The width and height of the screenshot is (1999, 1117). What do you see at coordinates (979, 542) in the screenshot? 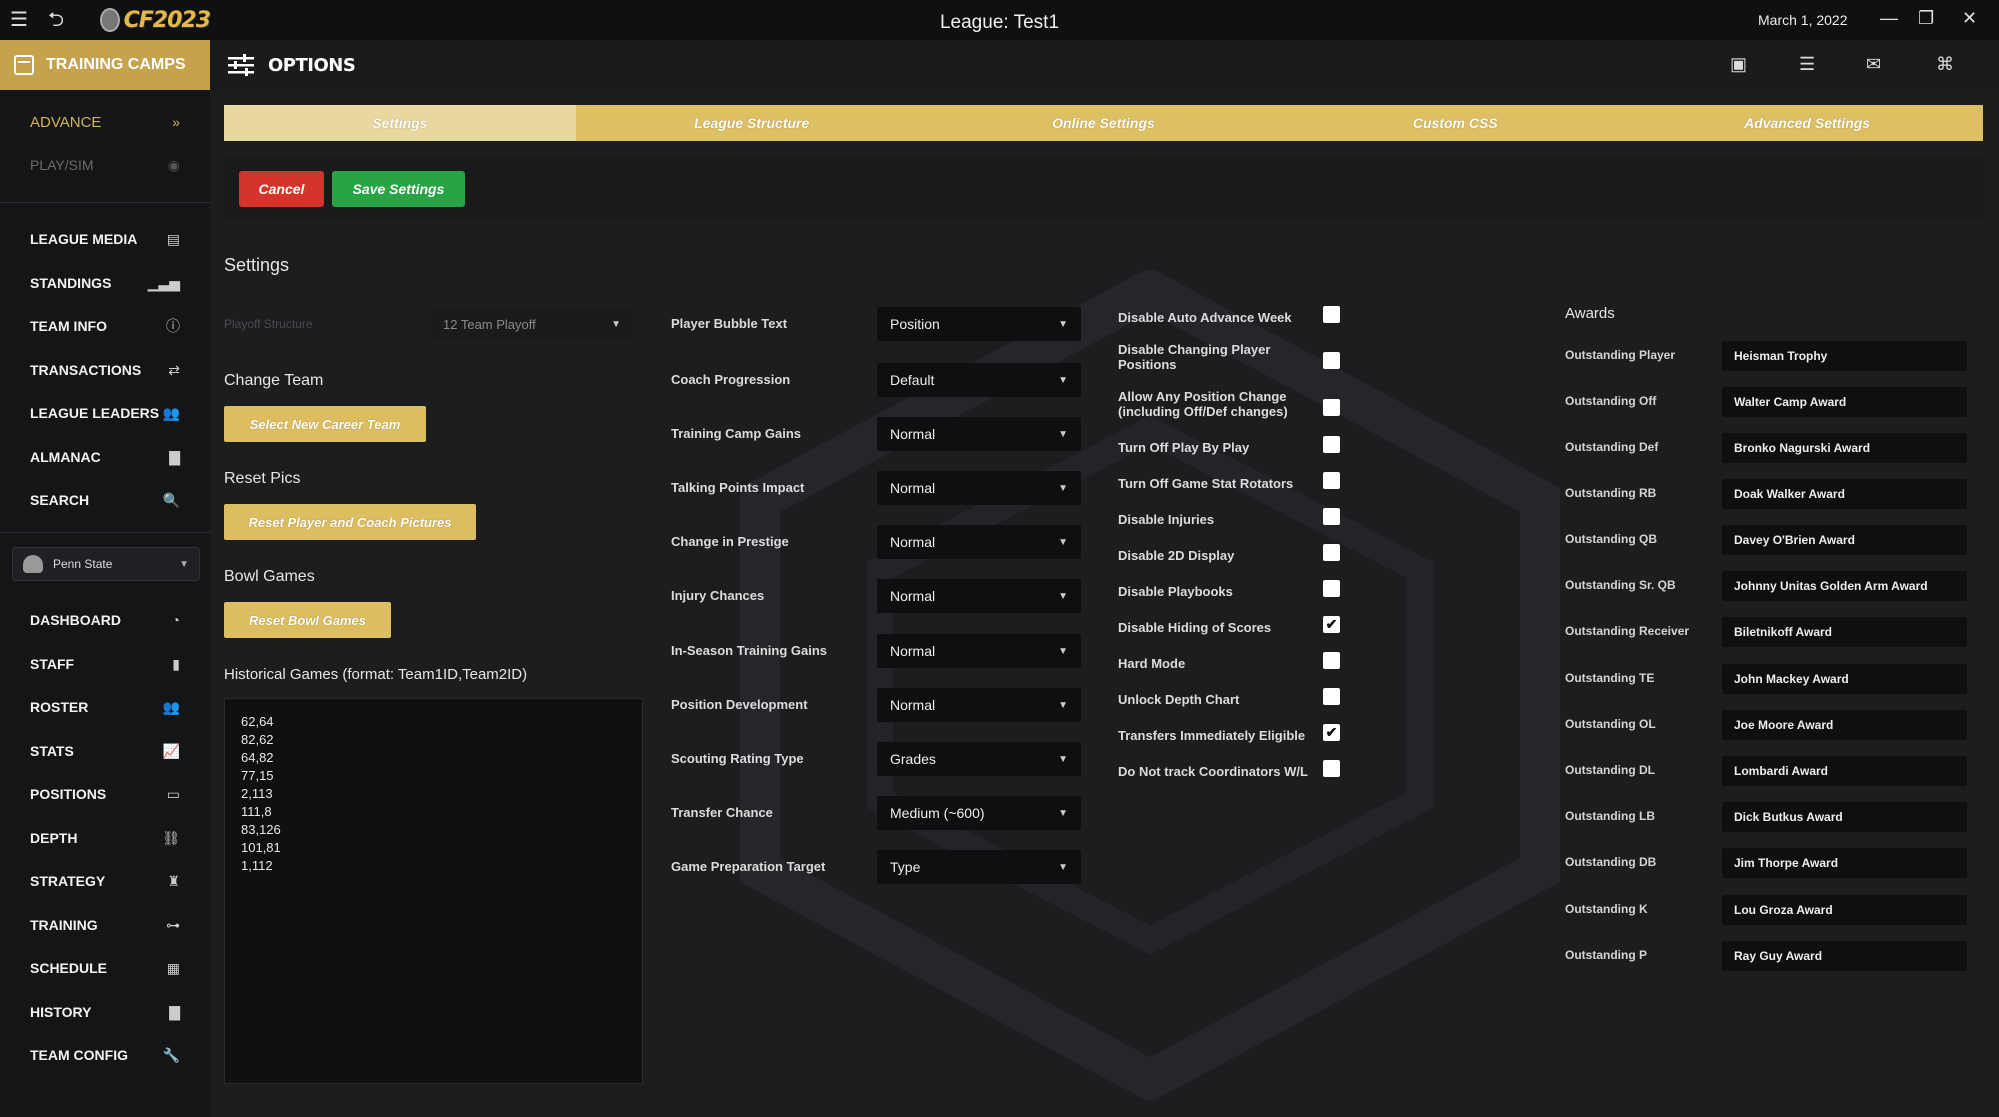
I see `change-in-prestige-select: Normal ▼` at bounding box center [979, 542].